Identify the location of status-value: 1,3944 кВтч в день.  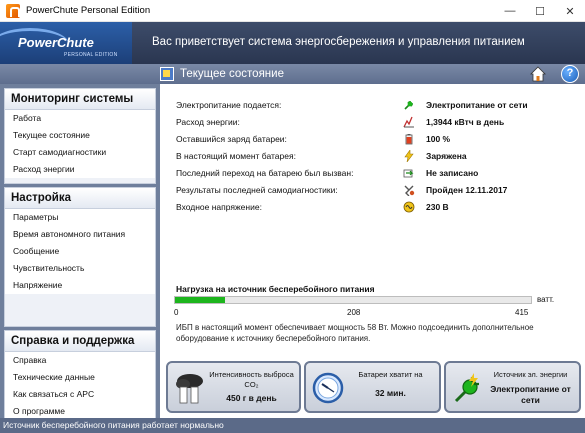
(465, 122).